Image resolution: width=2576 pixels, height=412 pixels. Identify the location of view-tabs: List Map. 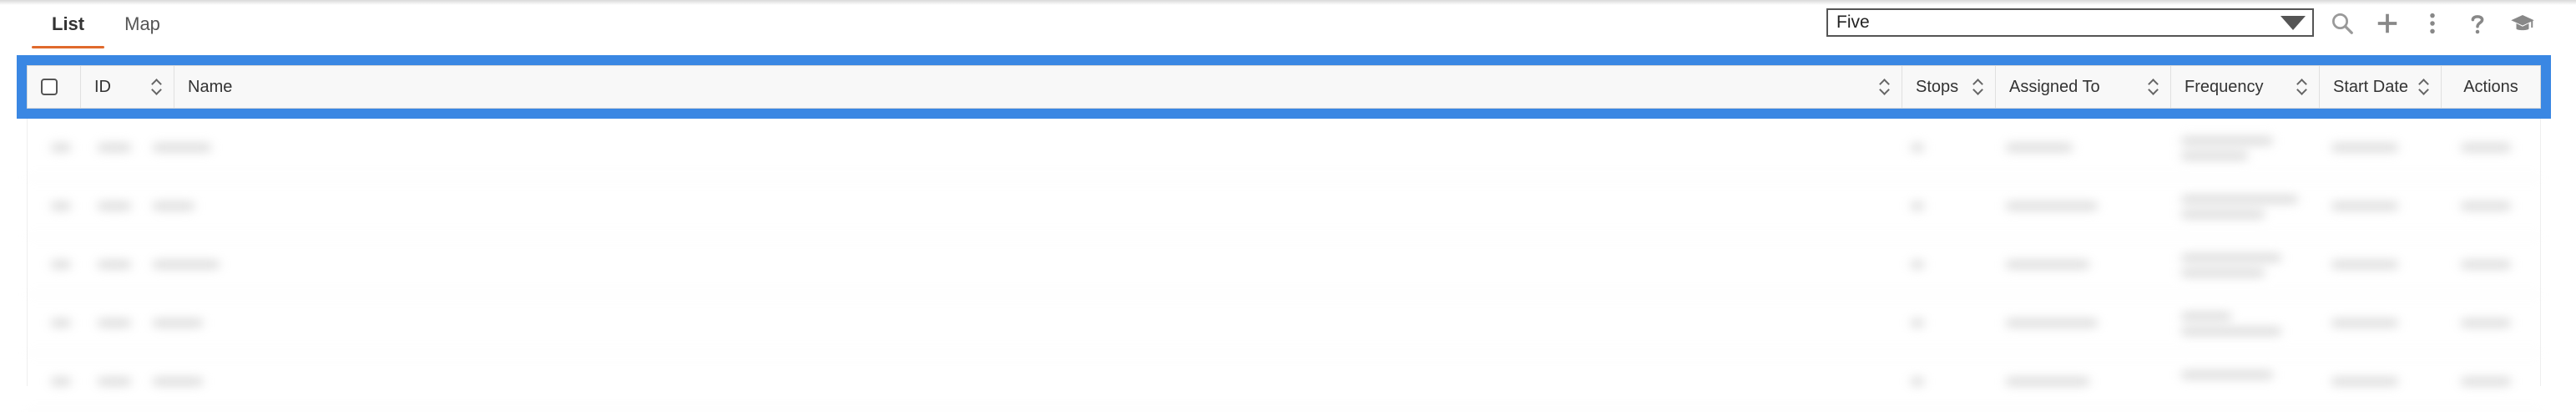
(106, 24).